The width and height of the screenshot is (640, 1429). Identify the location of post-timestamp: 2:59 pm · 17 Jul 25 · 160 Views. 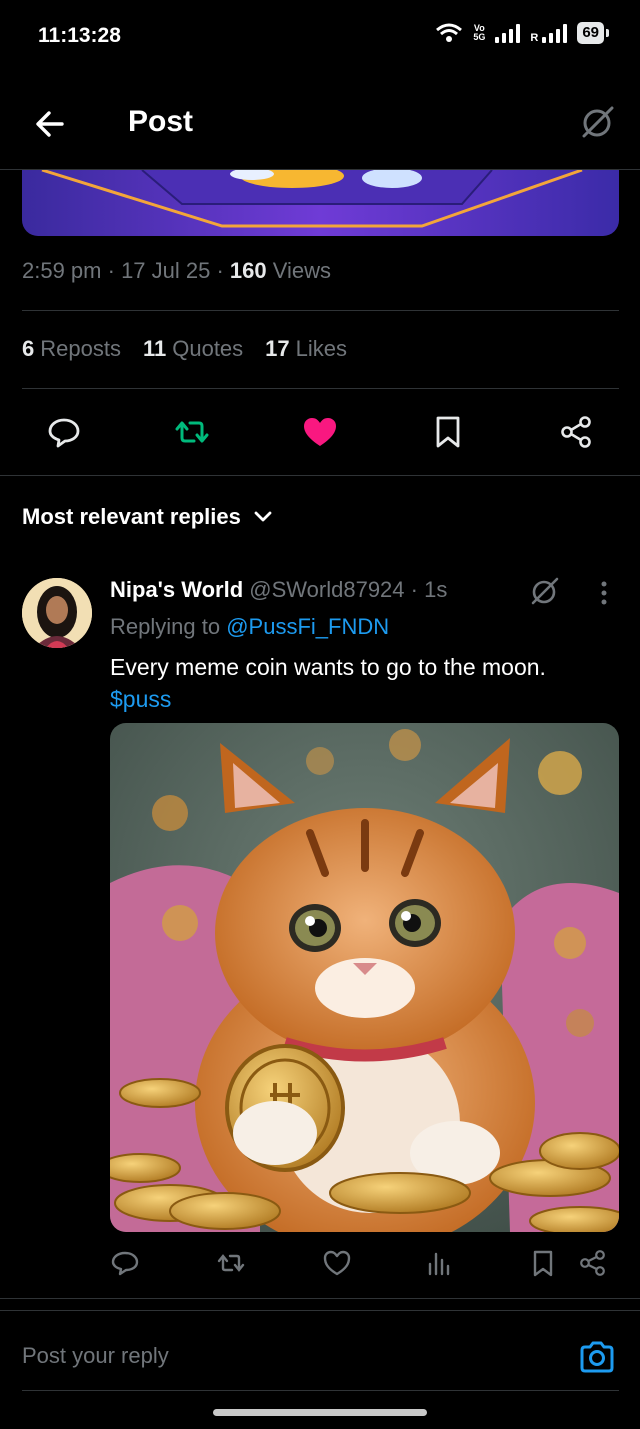
(177, 270).